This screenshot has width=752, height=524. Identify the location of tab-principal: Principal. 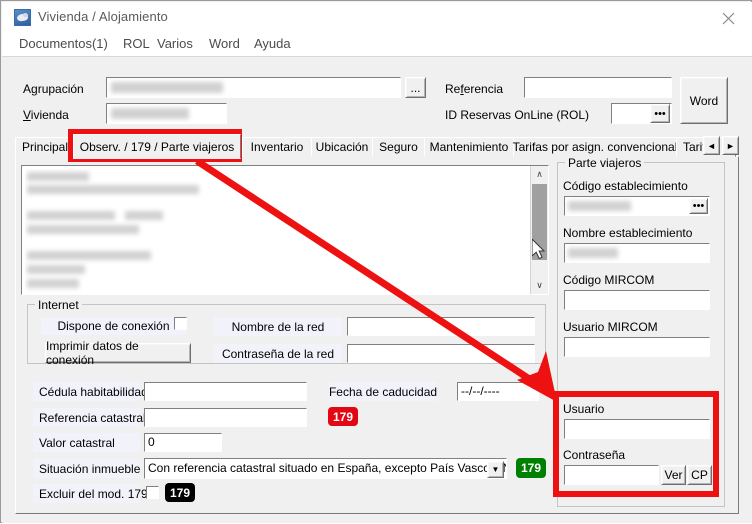
(45, 147).